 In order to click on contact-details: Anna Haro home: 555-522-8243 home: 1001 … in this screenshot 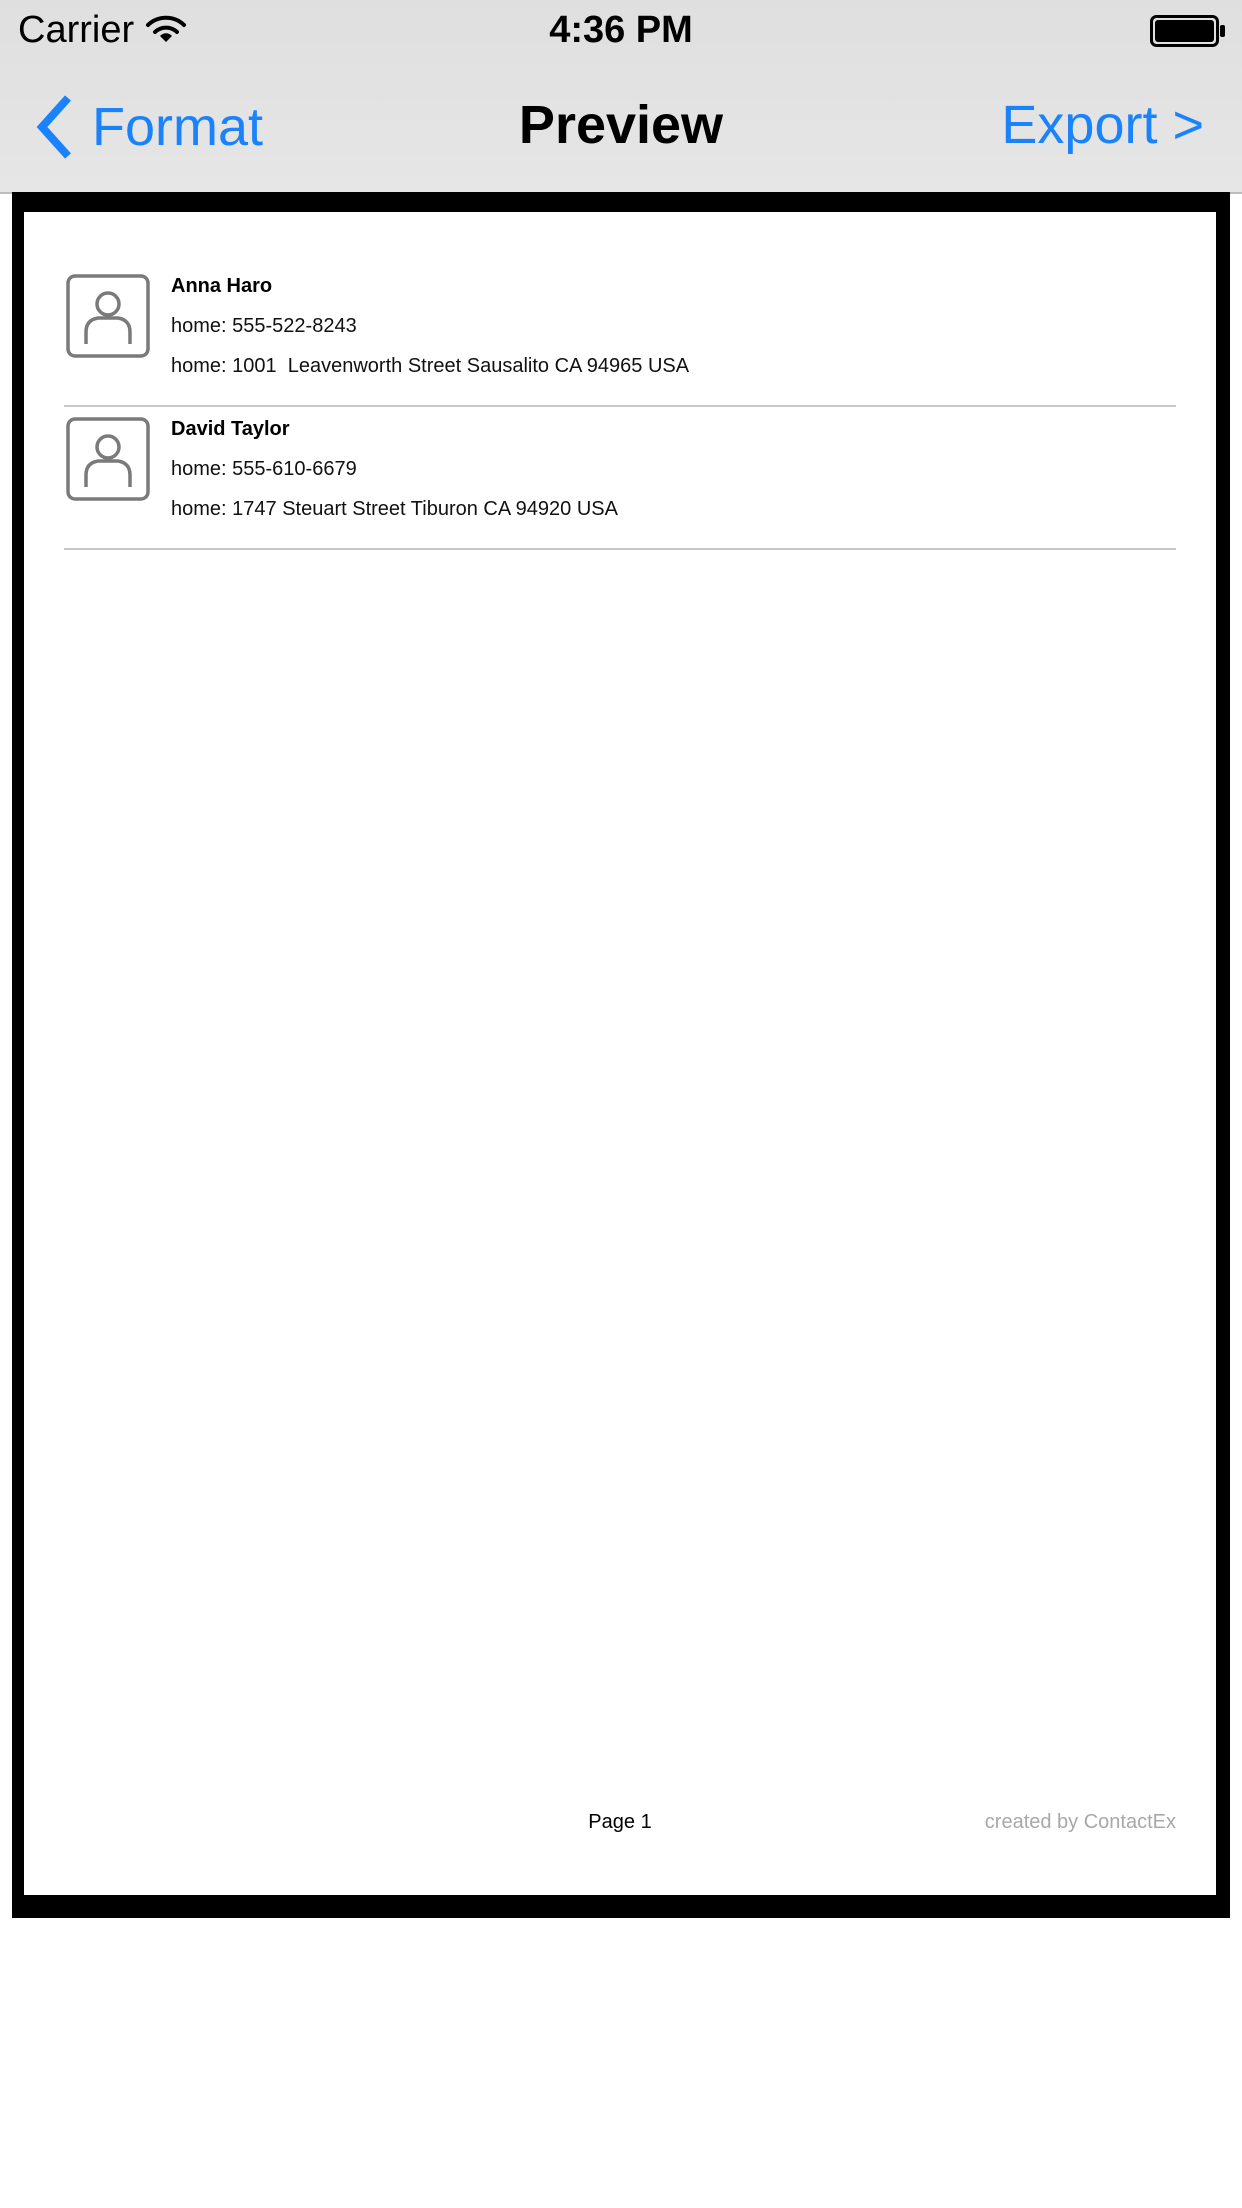, I will do `click(430, 325)`.